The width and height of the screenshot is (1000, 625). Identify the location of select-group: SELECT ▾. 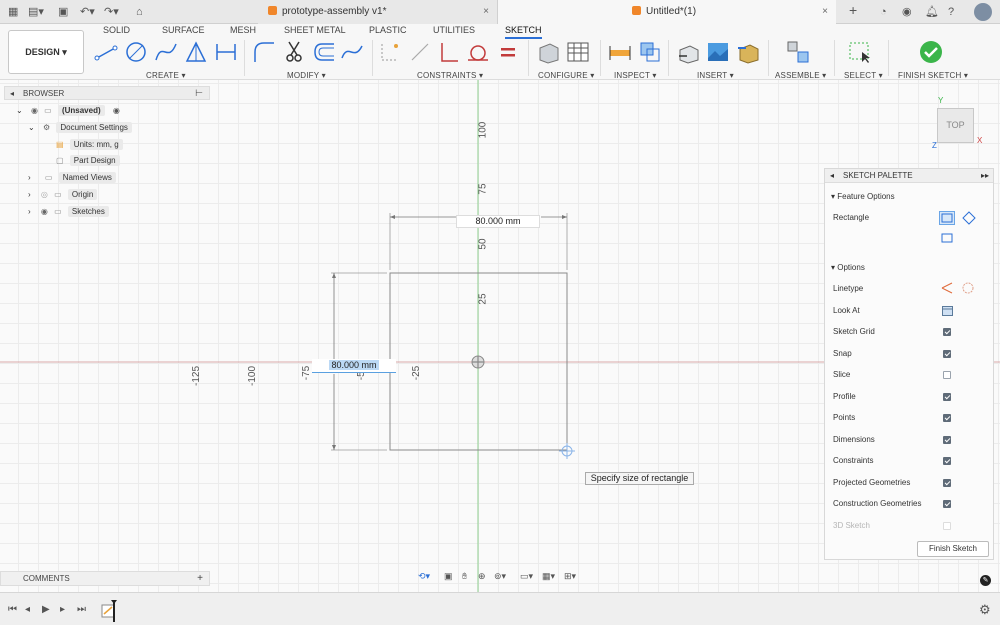
(863, 75).